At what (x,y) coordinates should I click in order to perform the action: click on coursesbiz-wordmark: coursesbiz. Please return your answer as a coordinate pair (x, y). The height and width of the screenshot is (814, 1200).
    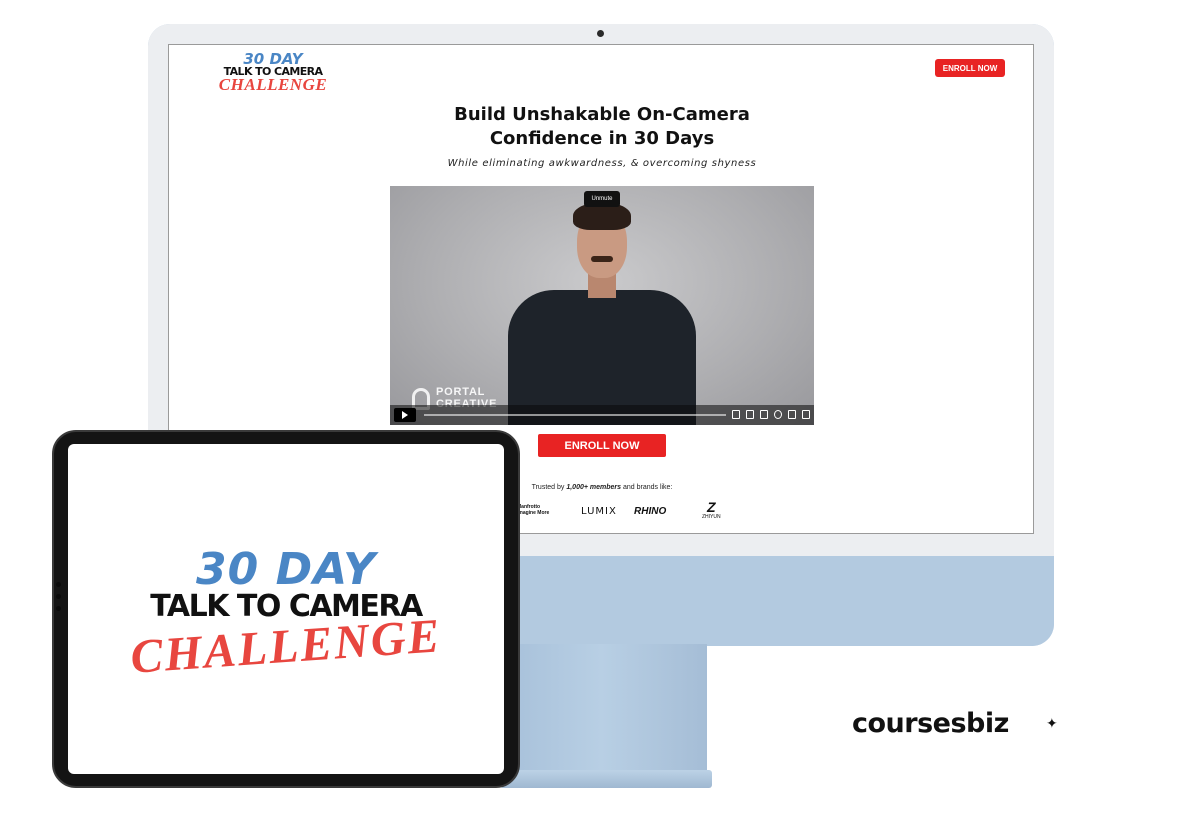
    Looking at the image, I should click on (930, 723).